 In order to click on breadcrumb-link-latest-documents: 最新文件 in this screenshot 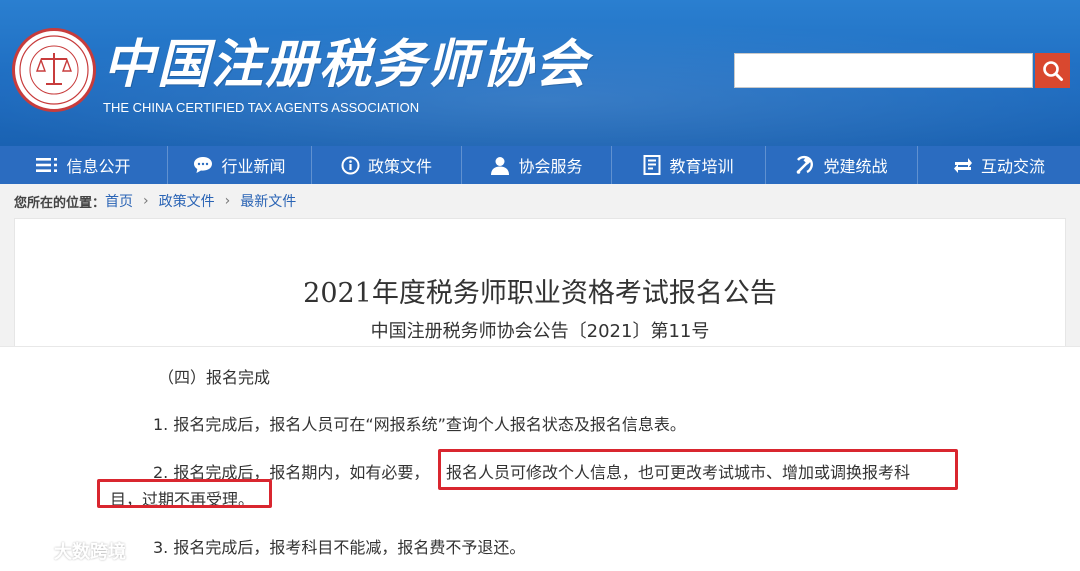, I will do `click(268, 201)`.